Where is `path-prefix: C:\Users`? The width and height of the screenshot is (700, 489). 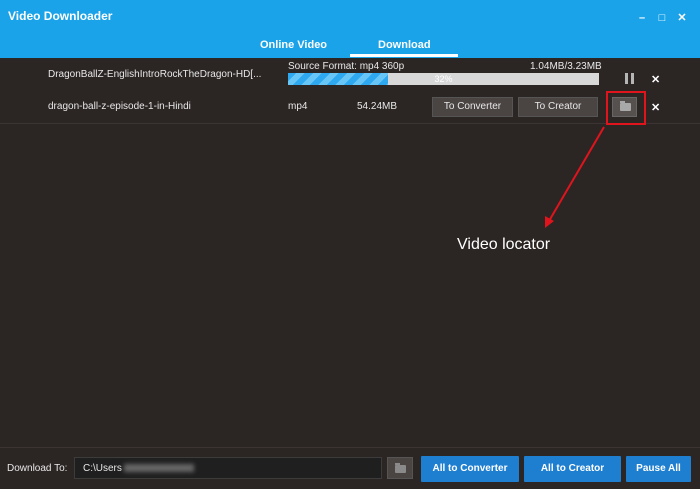 path-prefix: C:\Users is located at coordinates (102, 468).